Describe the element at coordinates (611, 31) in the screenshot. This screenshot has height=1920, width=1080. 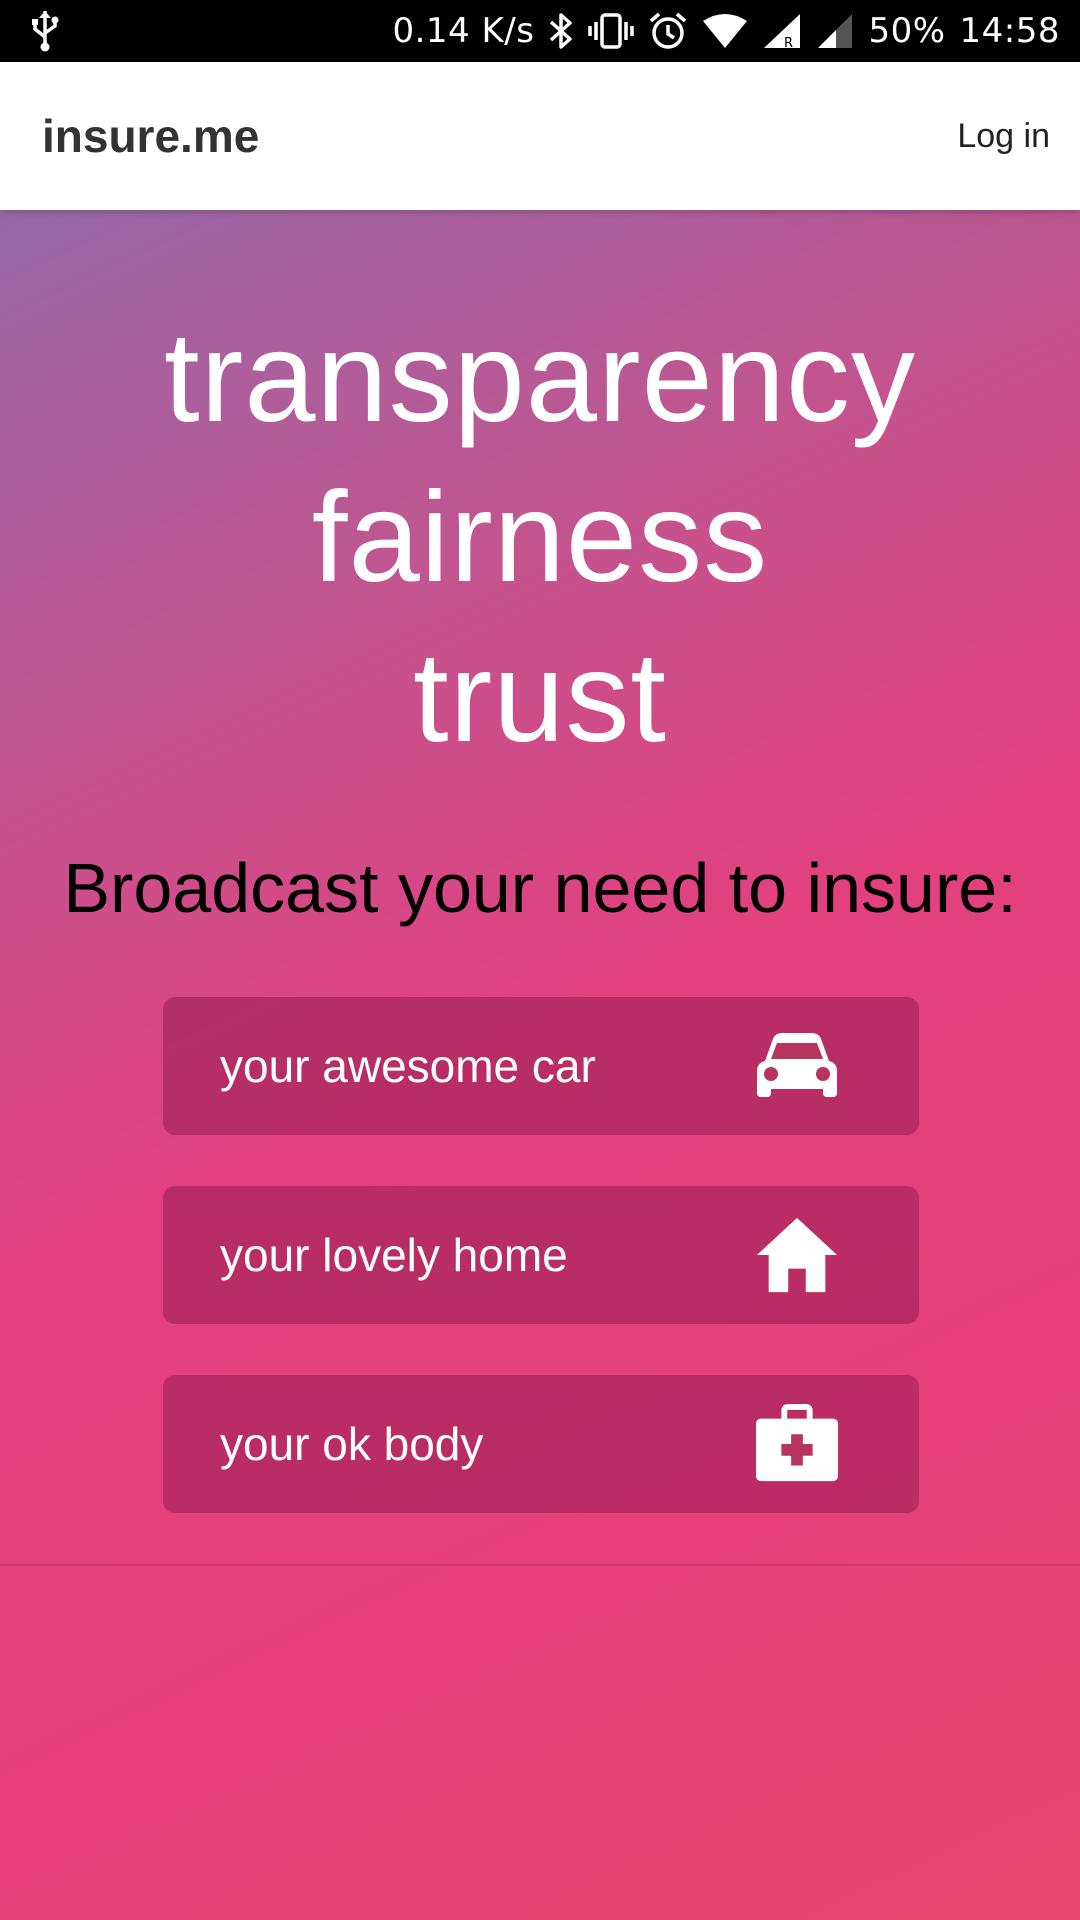
I see `vibrate-icon` at that location.